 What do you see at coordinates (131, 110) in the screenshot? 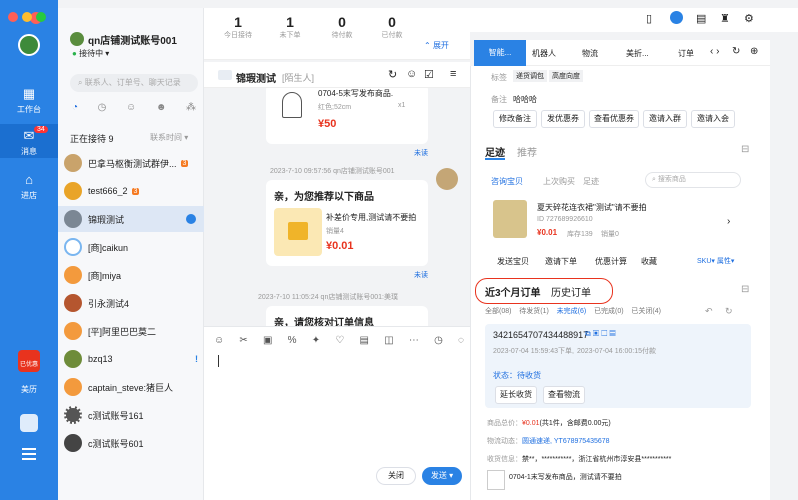
I see `user-tab-icon: ☺` at bounding box center [131, 110].